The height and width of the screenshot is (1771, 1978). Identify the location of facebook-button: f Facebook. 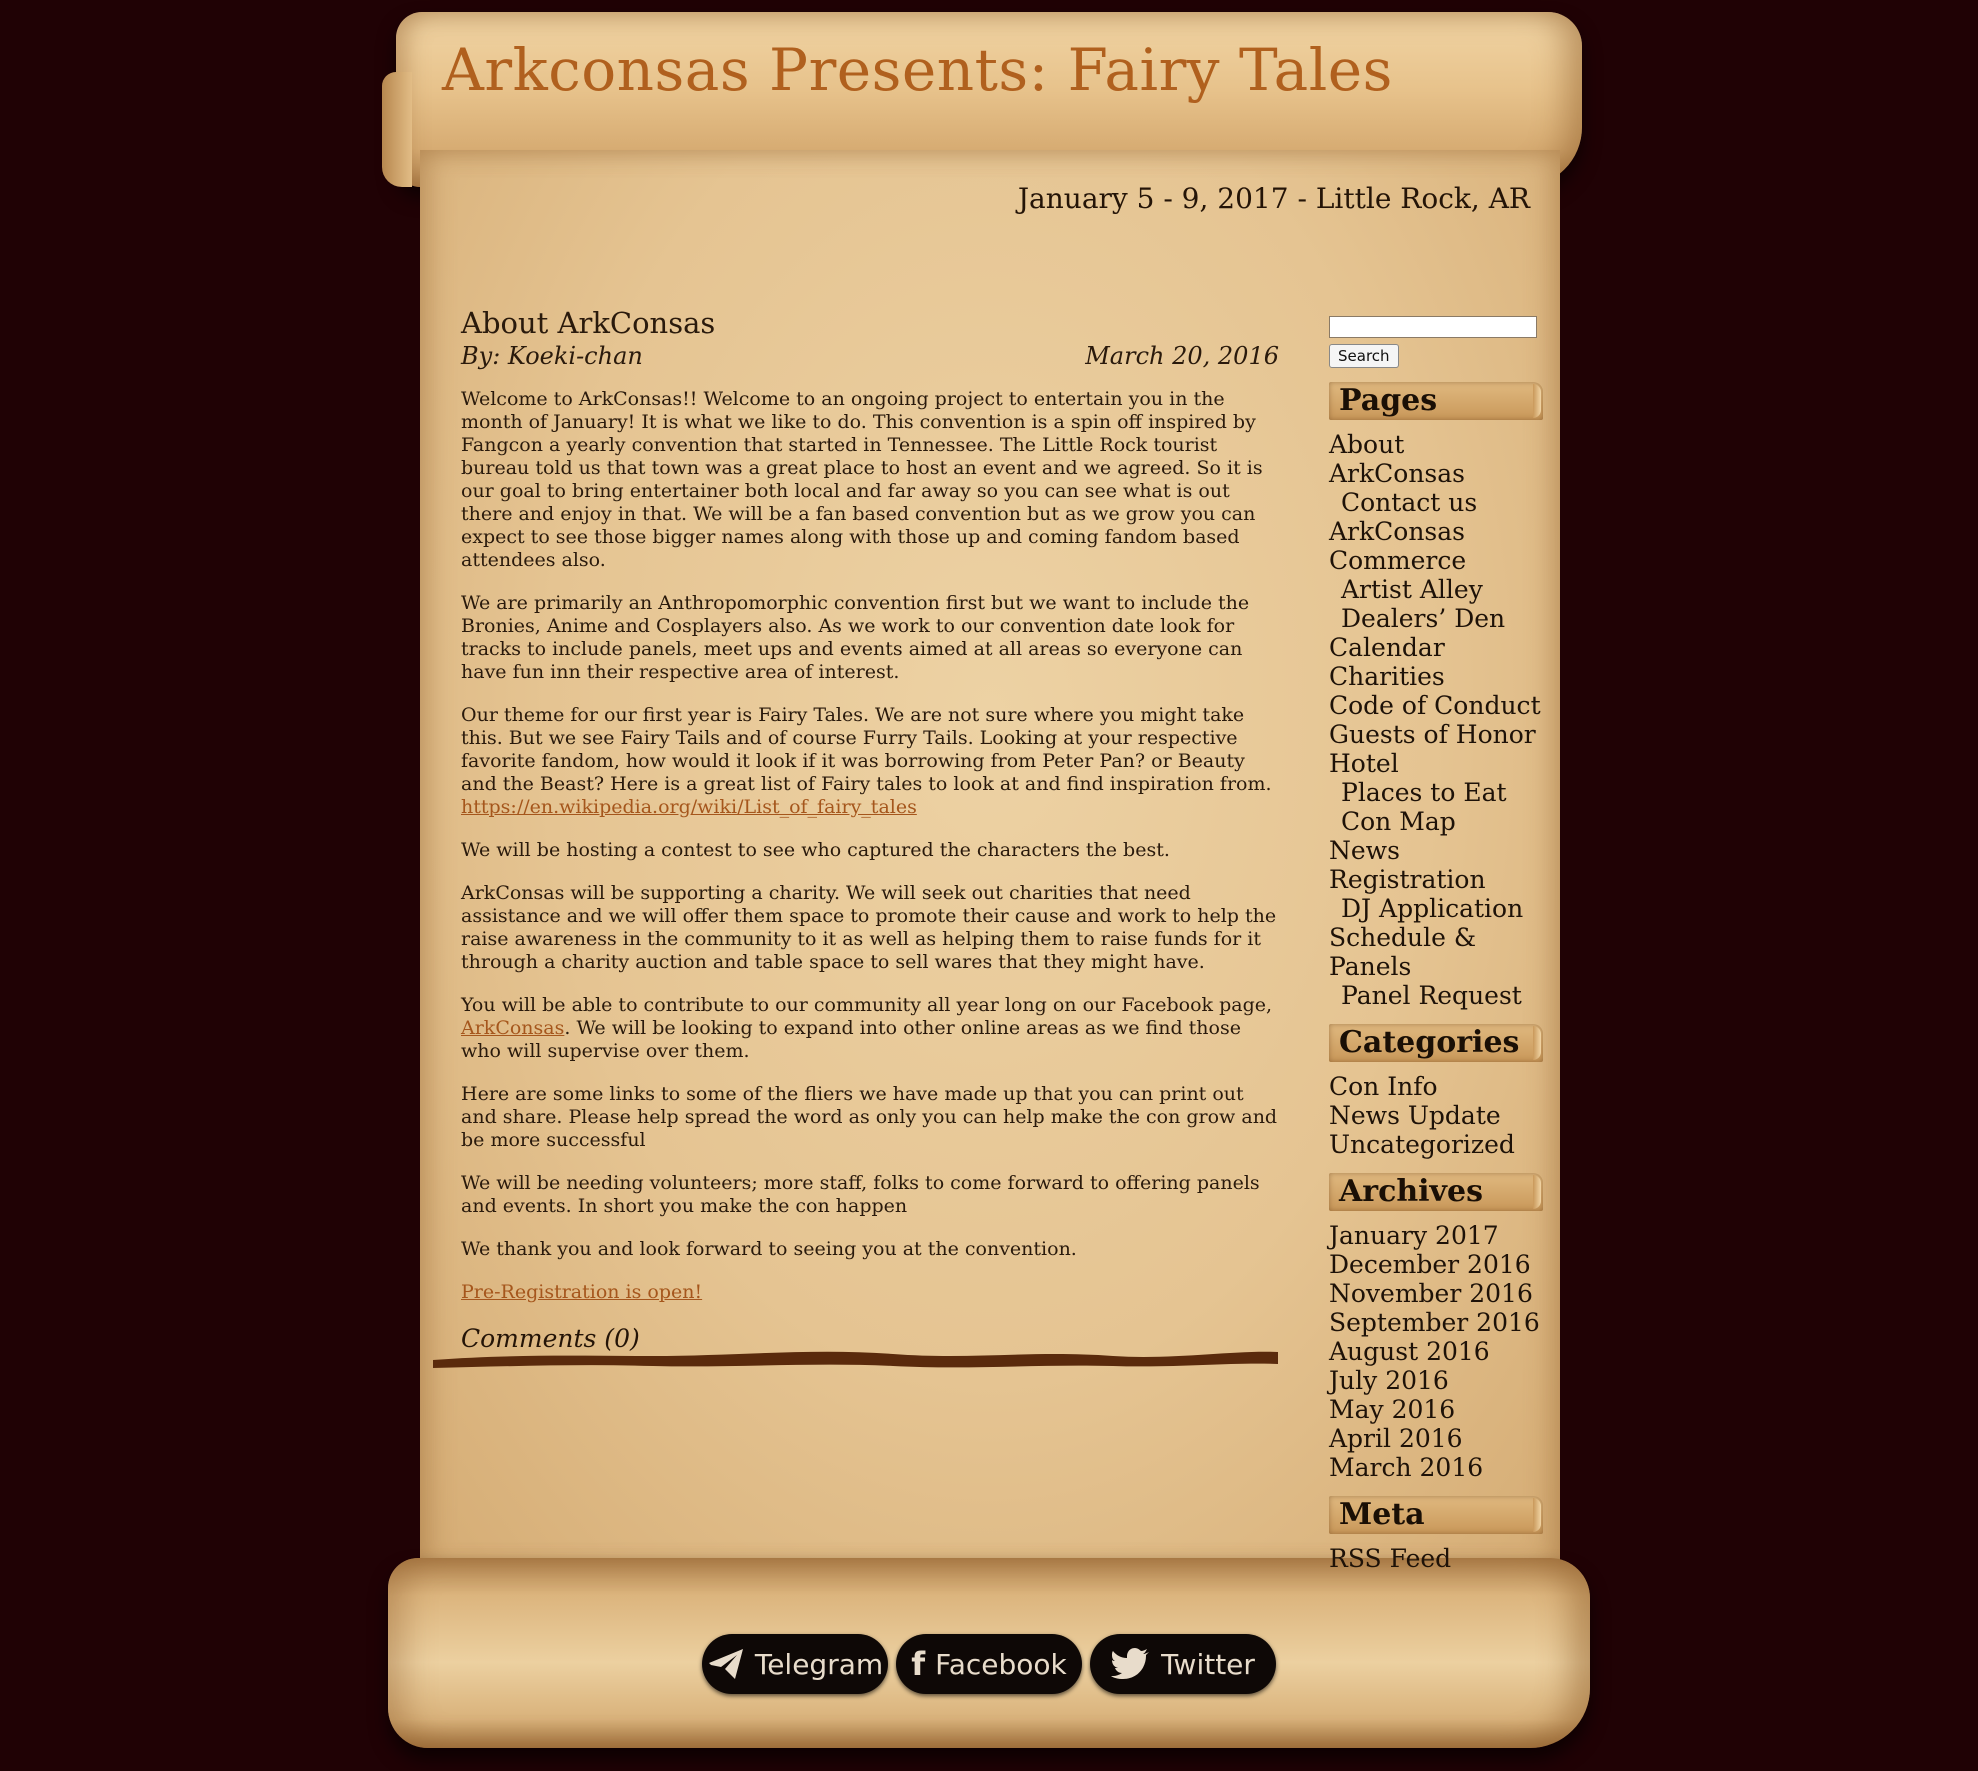
(989, 1664).